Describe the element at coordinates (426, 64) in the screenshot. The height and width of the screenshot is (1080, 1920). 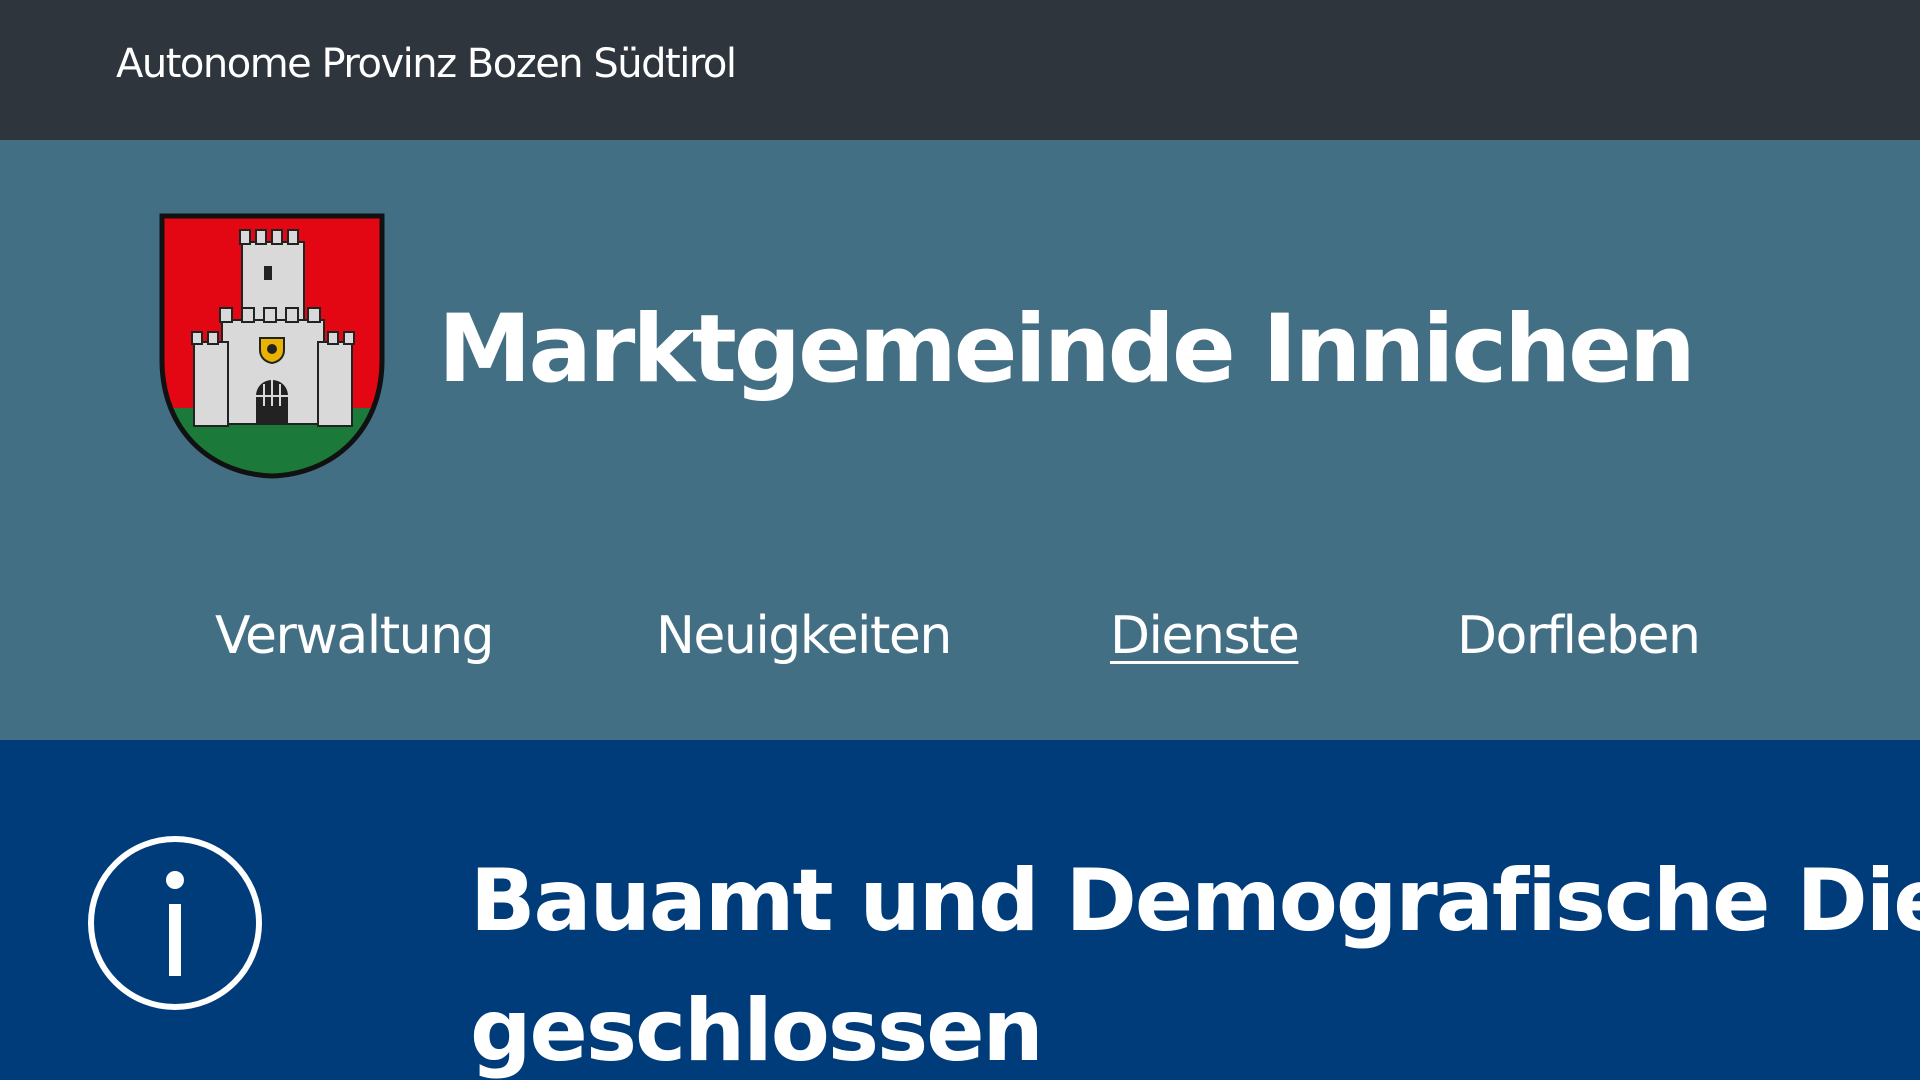
I see `region-link: Autonome Provinz Bozen Südtirol` at that location.